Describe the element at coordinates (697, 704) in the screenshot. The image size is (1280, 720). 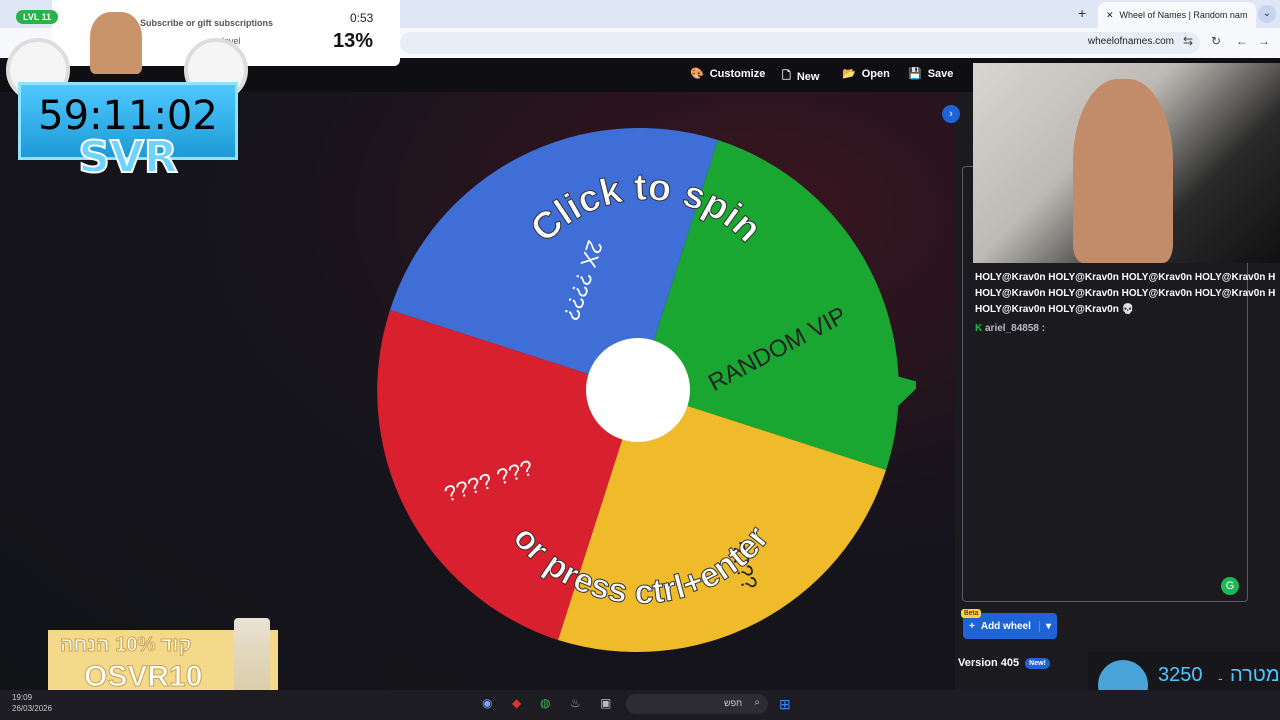
I see `taskbar-search: חפש ⌕` at that location.